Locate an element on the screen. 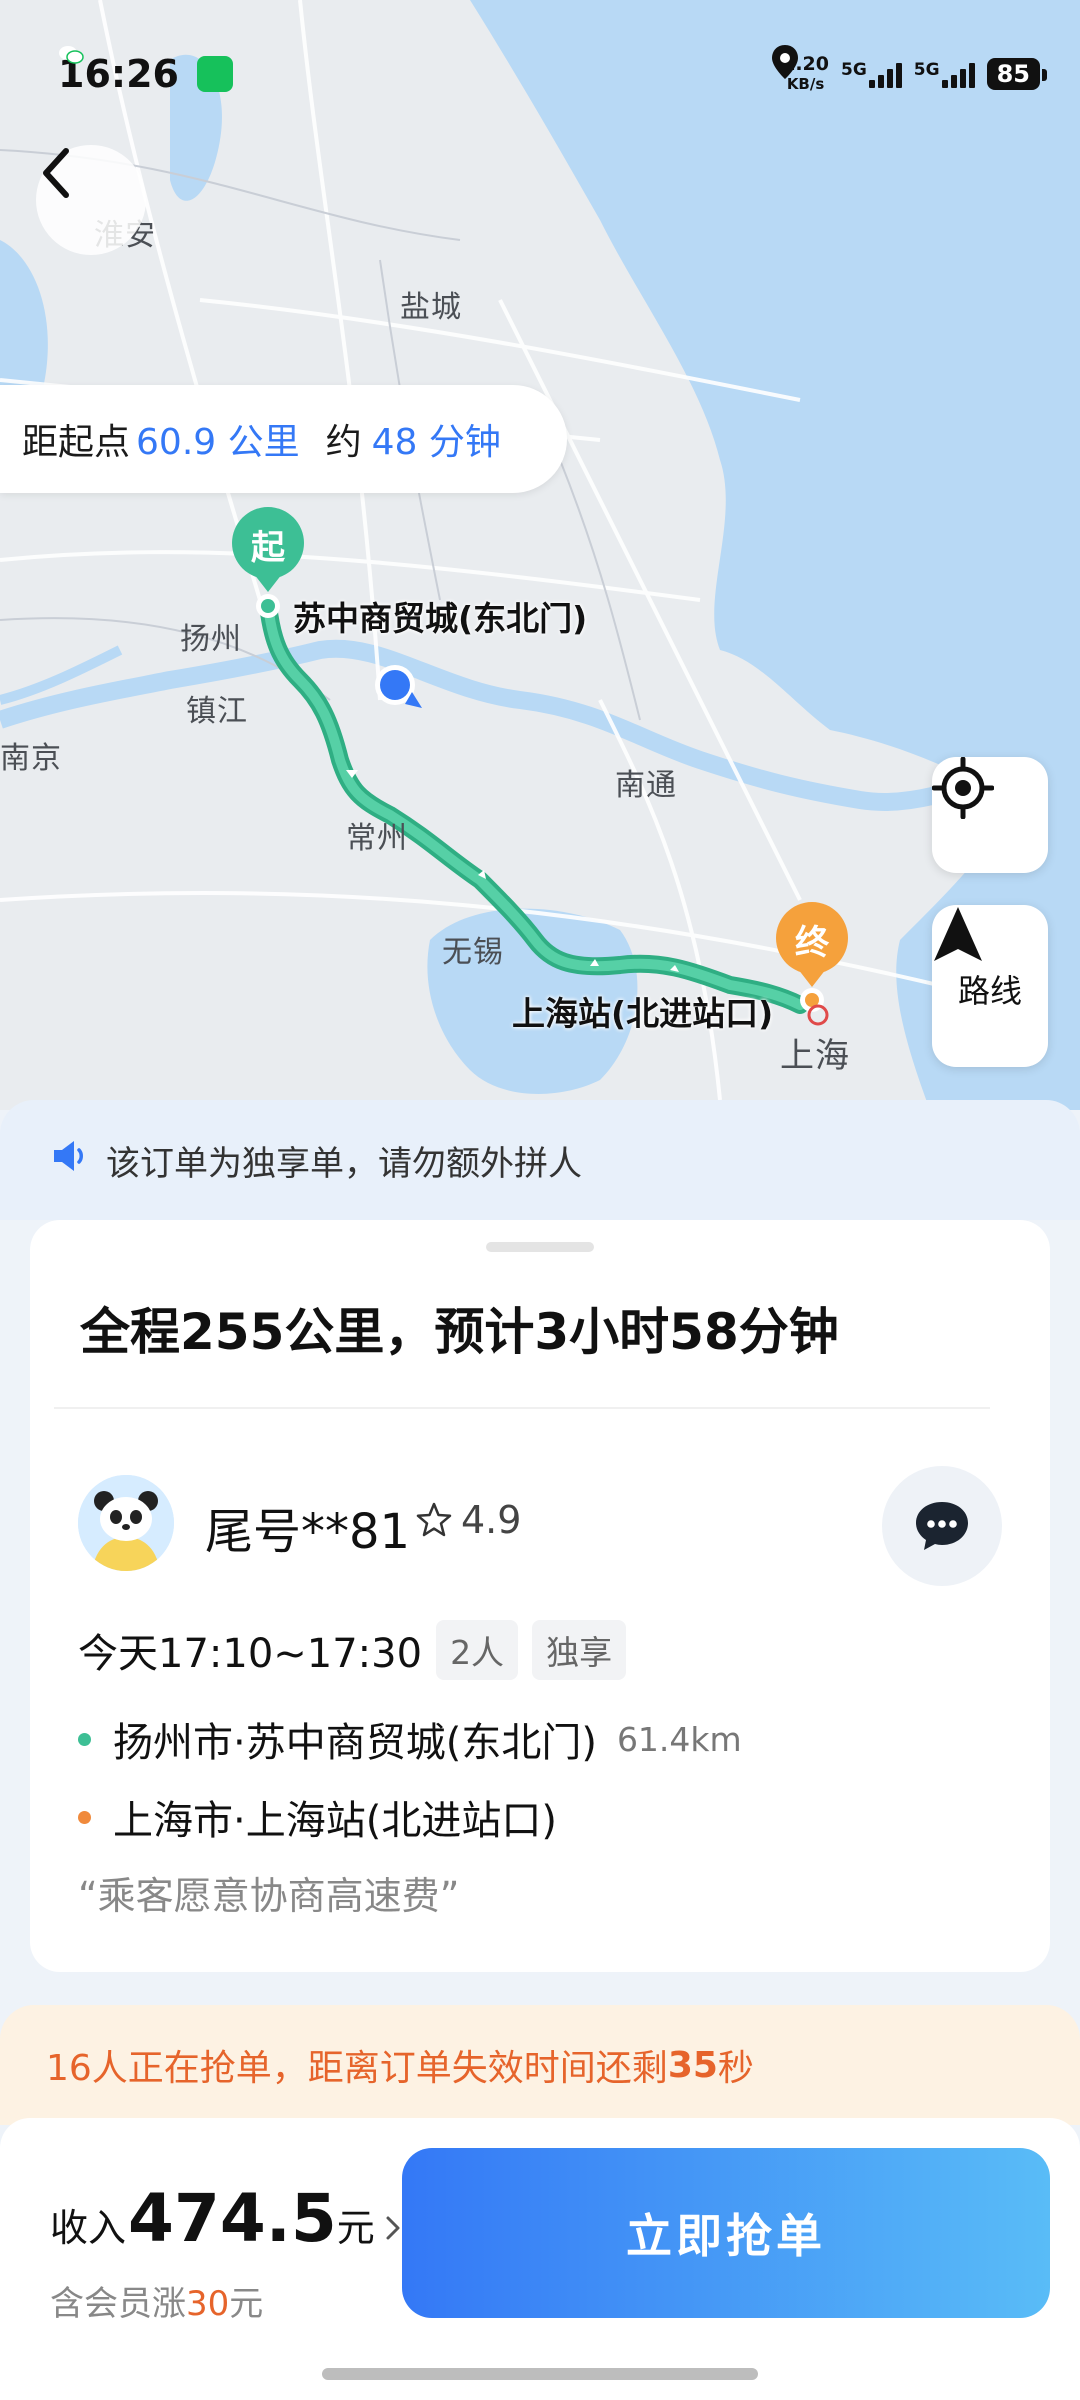  exclusive-order-notice: 该订单为独享单，请勿额外拼人 is located at coordinates (540, 1160).